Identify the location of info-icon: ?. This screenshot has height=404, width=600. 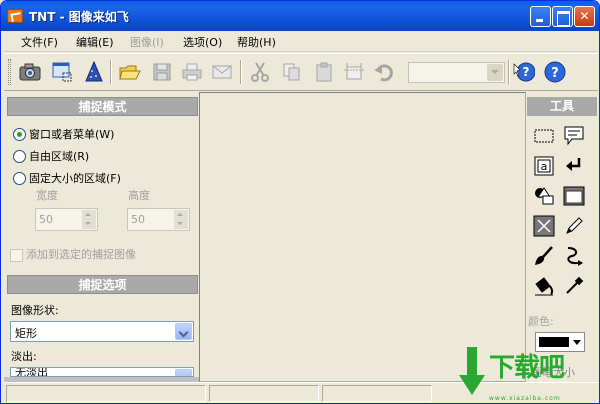
(555, 72).